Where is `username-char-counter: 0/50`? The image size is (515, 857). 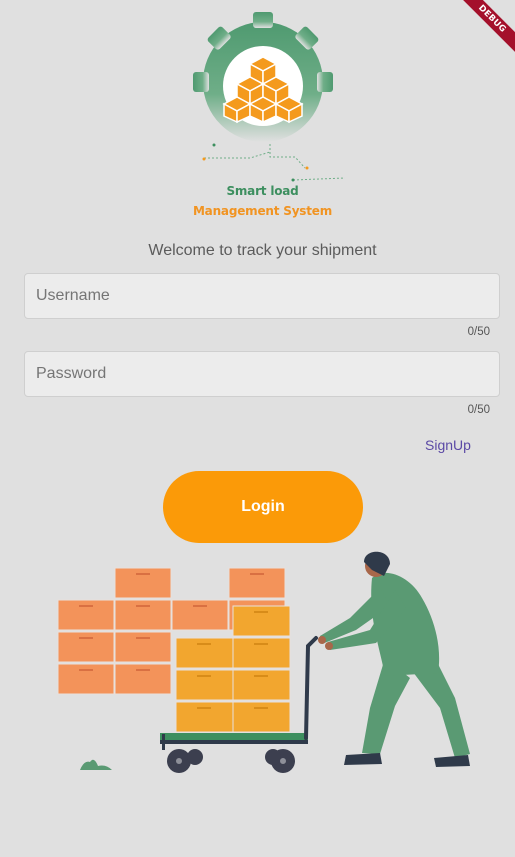 username-char-counter: 0/50 is located at coordinates (478, 332).